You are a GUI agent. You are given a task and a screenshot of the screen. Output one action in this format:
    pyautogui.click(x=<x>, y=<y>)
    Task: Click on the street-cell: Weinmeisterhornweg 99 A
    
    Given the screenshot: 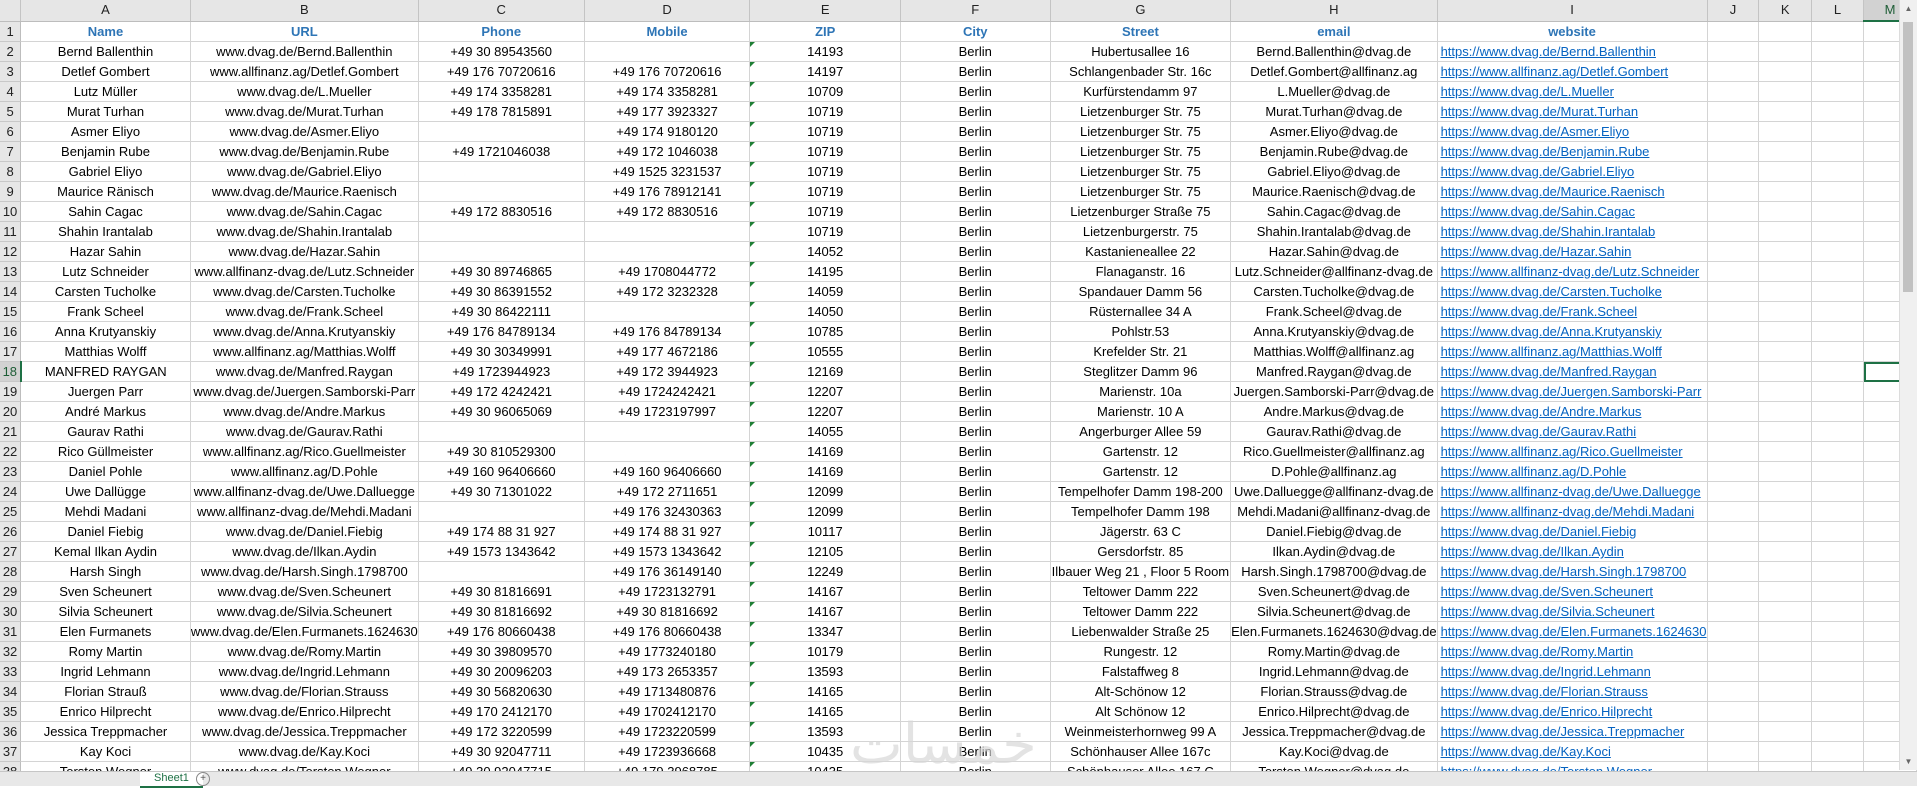 What is the action you would take?
    pyautogui.click(x=1141, y=731)
    